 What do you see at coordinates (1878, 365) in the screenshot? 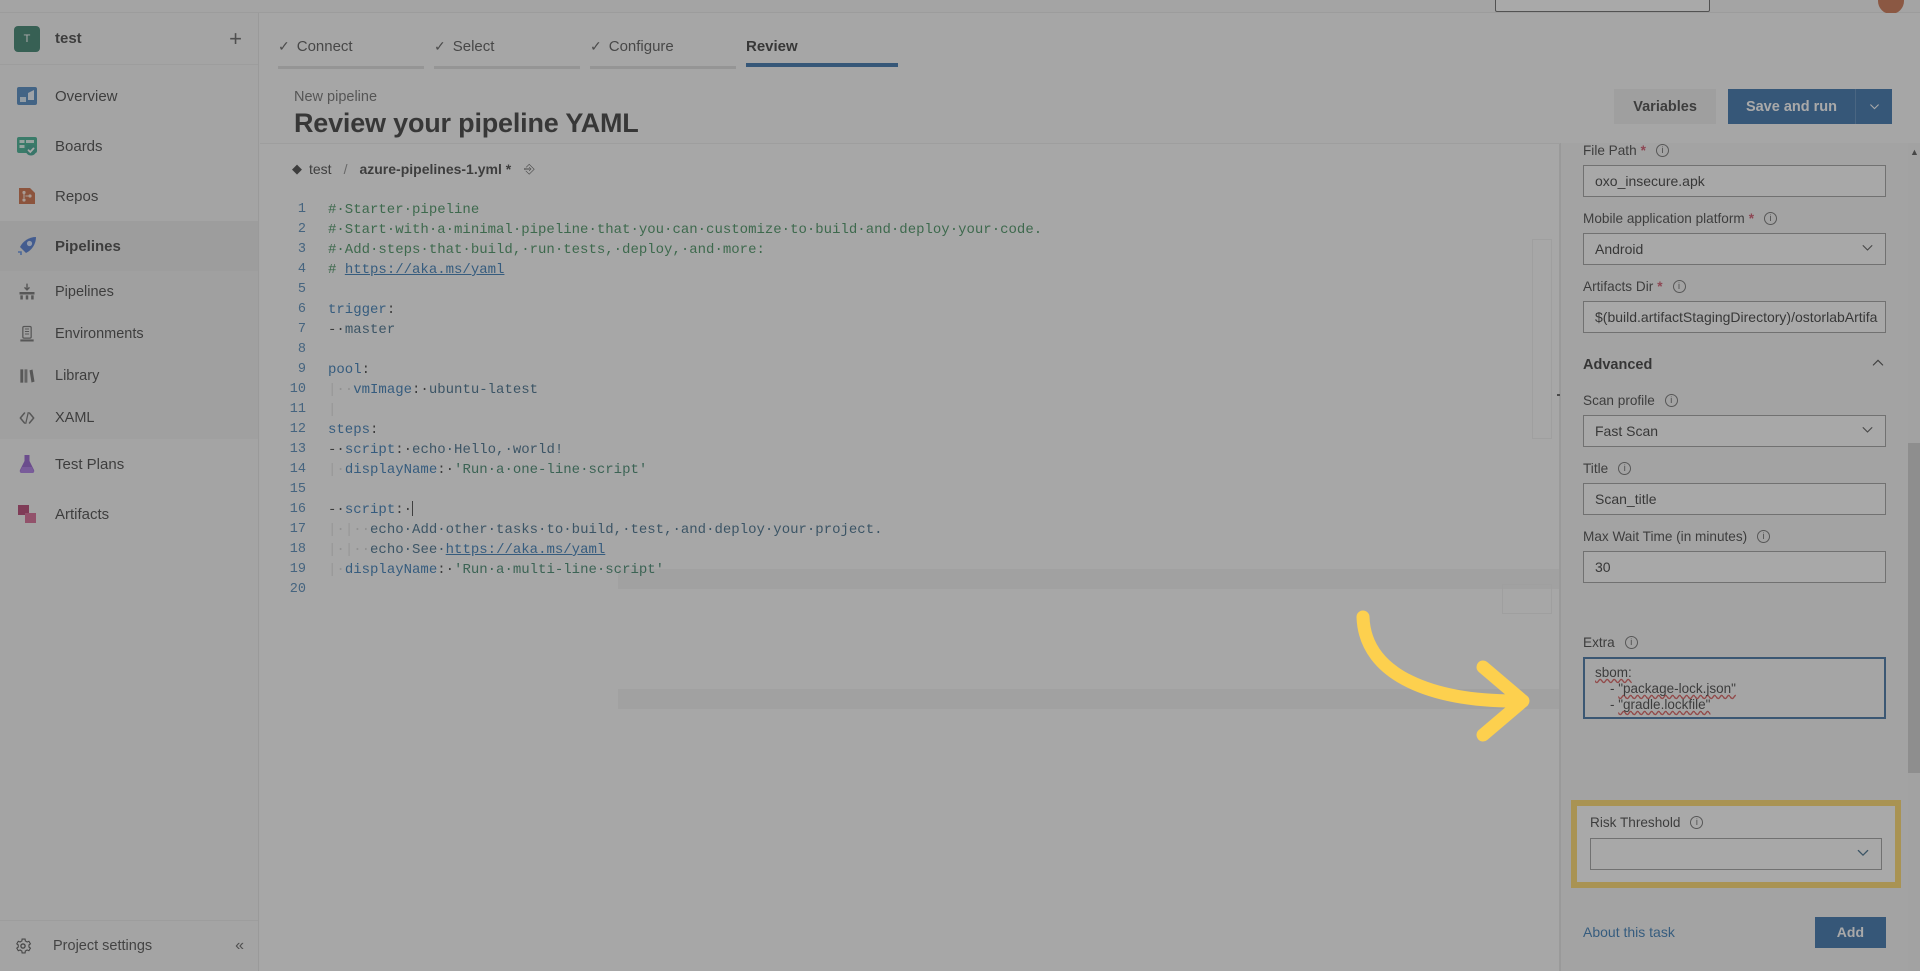
I see `chevron-up-icon` at bounding box center [1878, 365].